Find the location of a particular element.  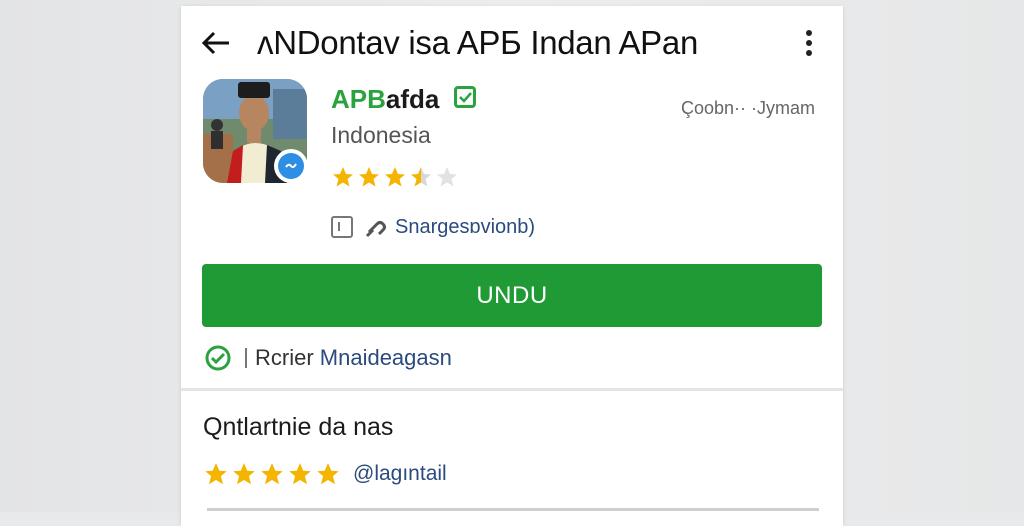

shield-check-icon is located at coordinates (218, 358).